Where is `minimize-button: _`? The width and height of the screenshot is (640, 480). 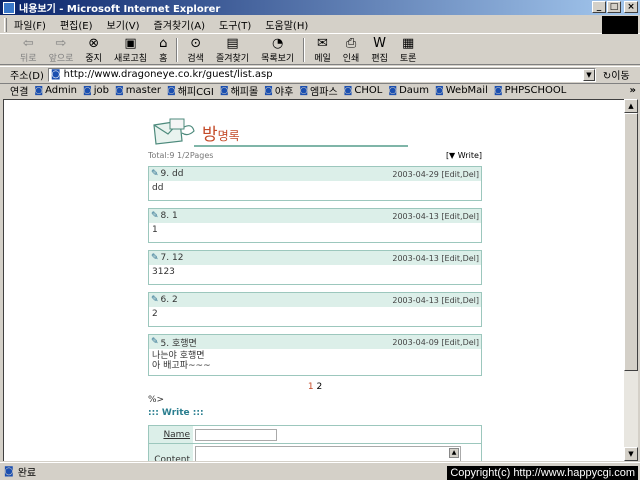 minimize-button: _ is located at coordinates (599, 7).